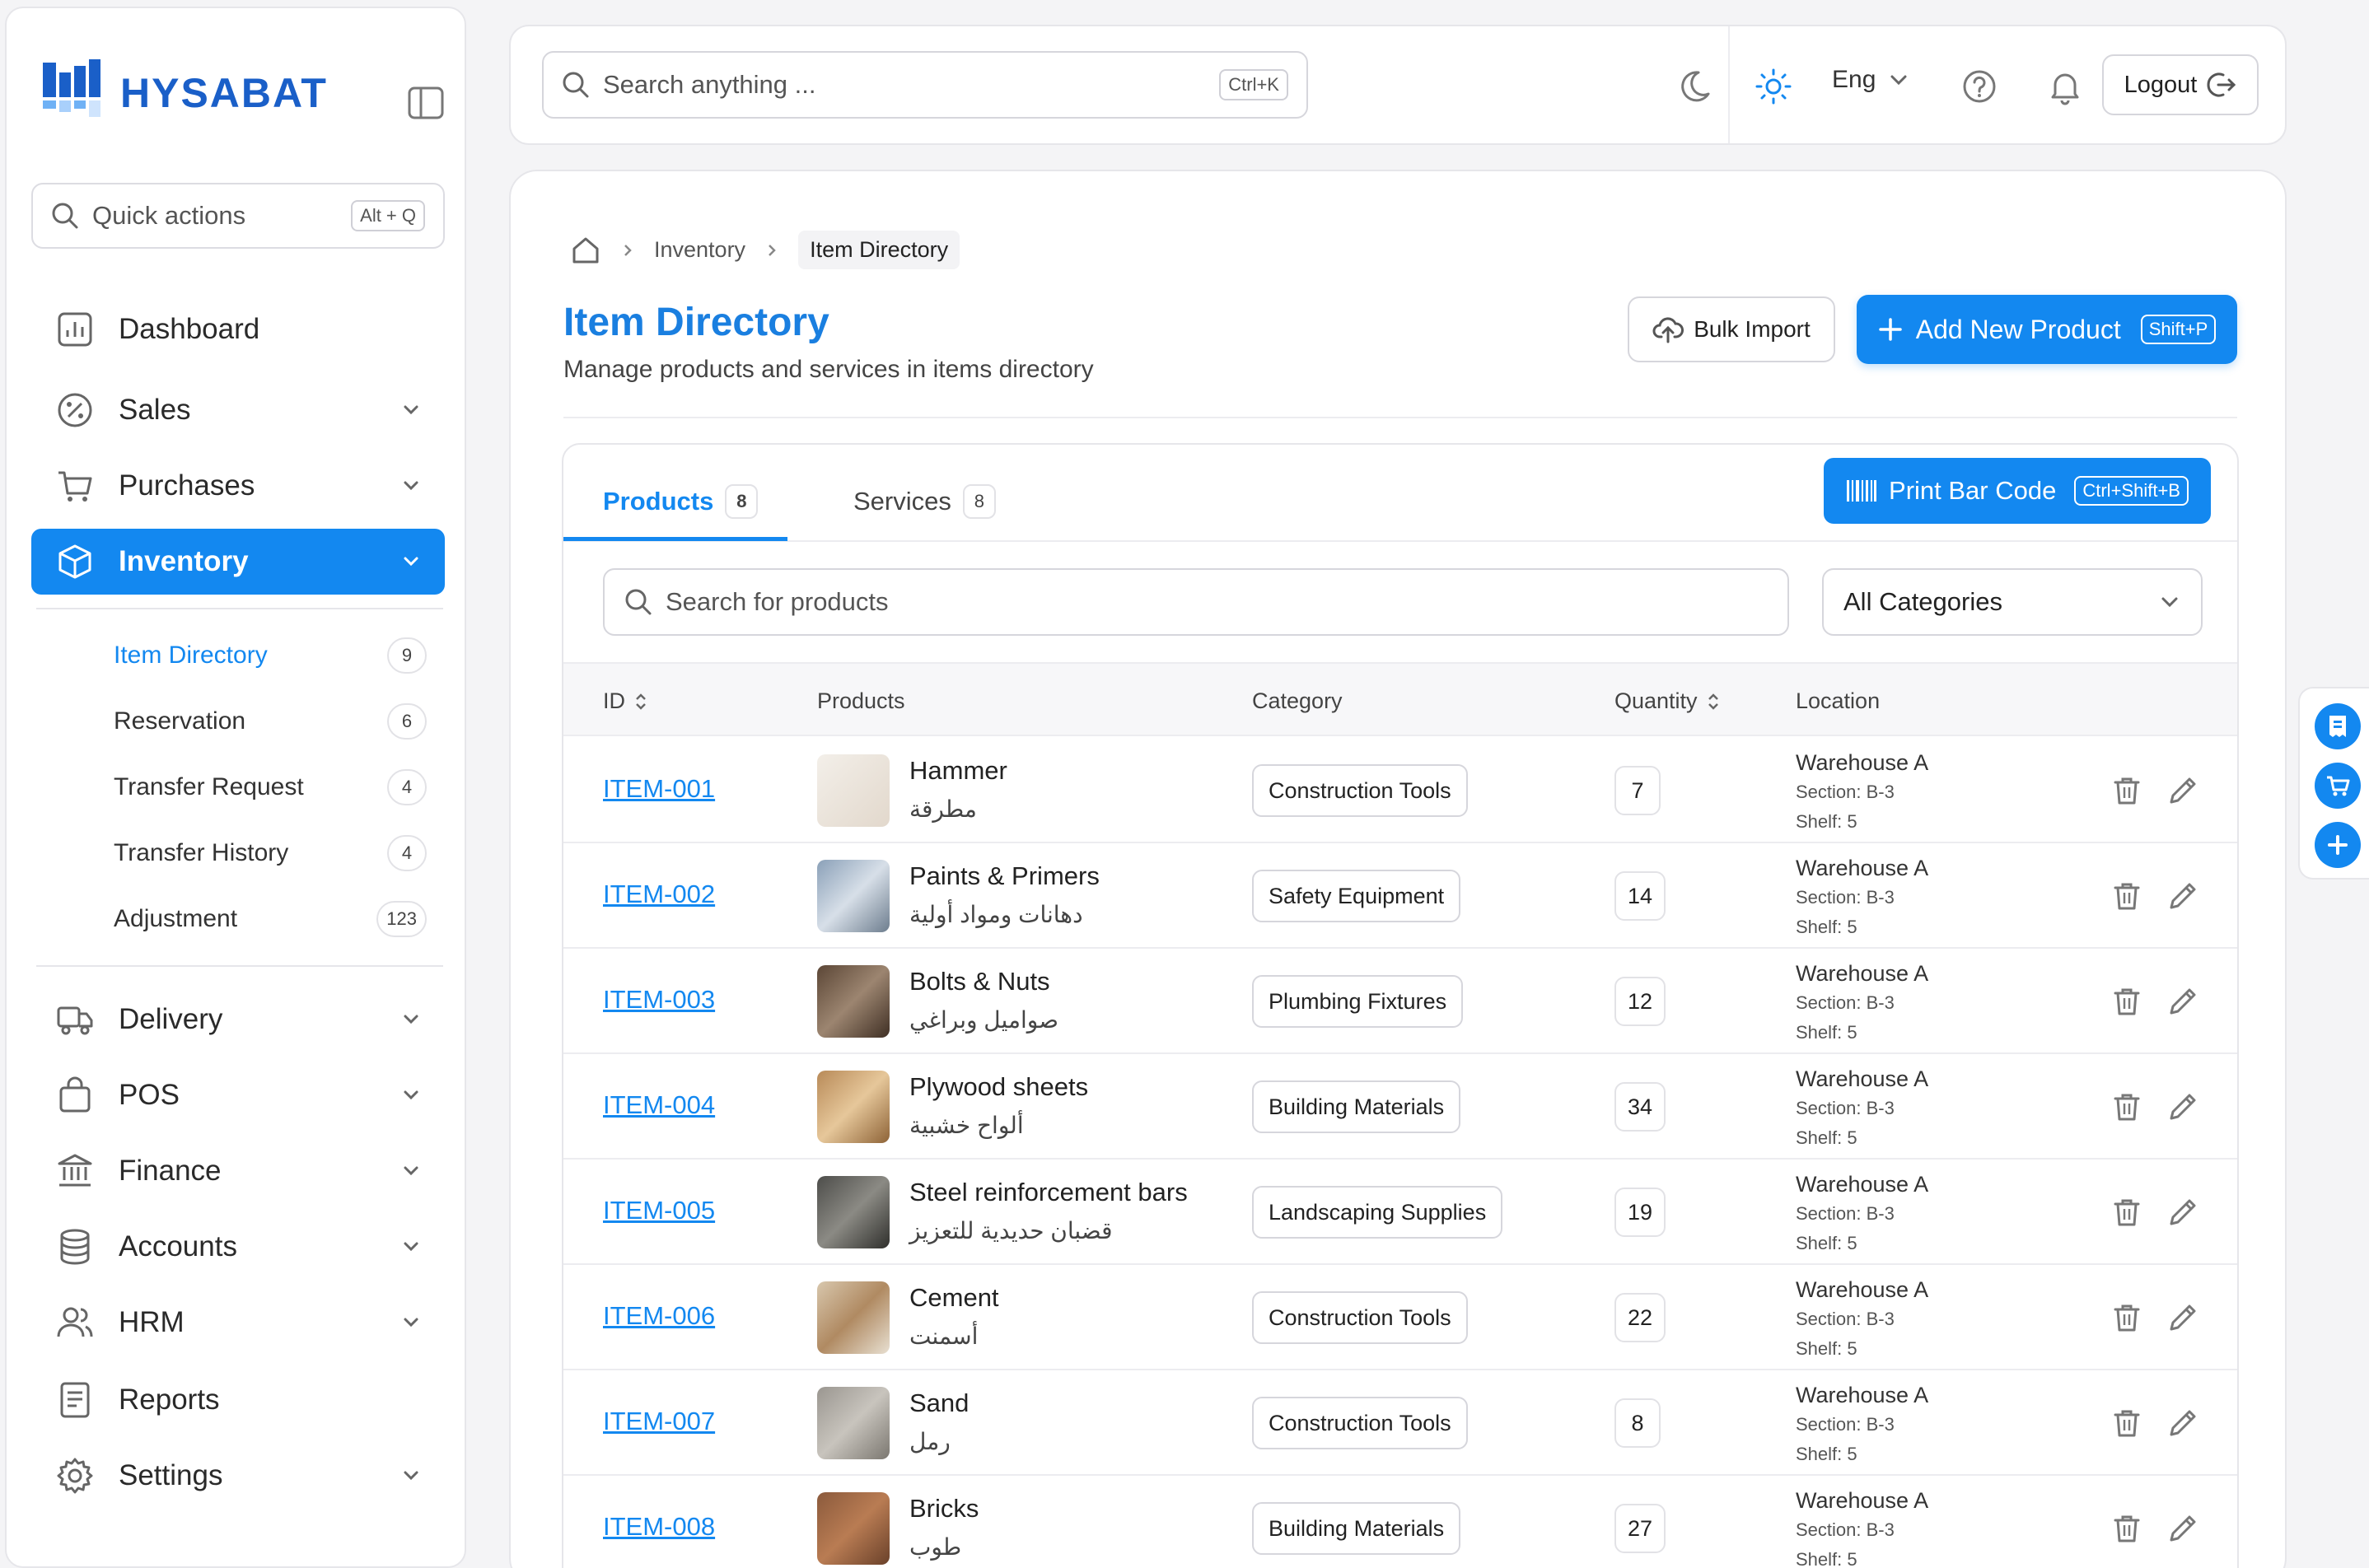 The width and height of the screenshot is (2369, 1568). What do you see at coordinates (171, 1475) in the screenshot?
I see `sidebar-item-label: Settings` at bounding box center [171, 1475].